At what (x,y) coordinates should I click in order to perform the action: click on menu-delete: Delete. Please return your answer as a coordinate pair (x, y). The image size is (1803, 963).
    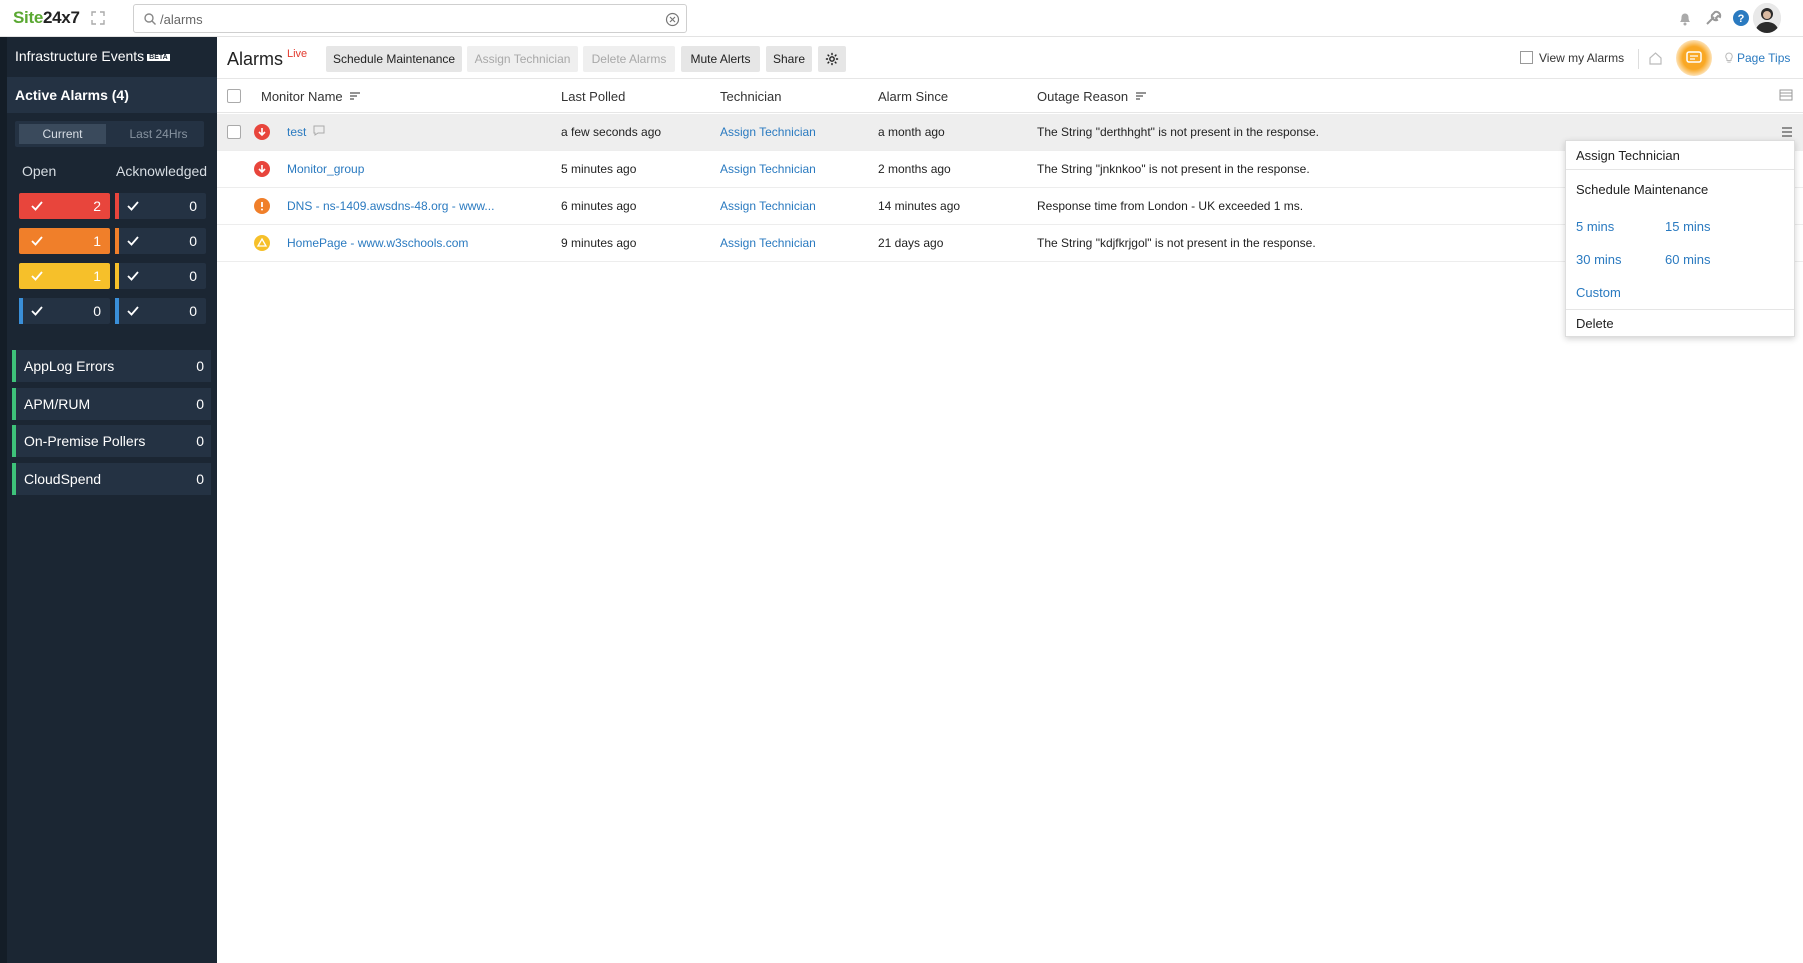
    Looking at the image, I should click on (1595, 323).